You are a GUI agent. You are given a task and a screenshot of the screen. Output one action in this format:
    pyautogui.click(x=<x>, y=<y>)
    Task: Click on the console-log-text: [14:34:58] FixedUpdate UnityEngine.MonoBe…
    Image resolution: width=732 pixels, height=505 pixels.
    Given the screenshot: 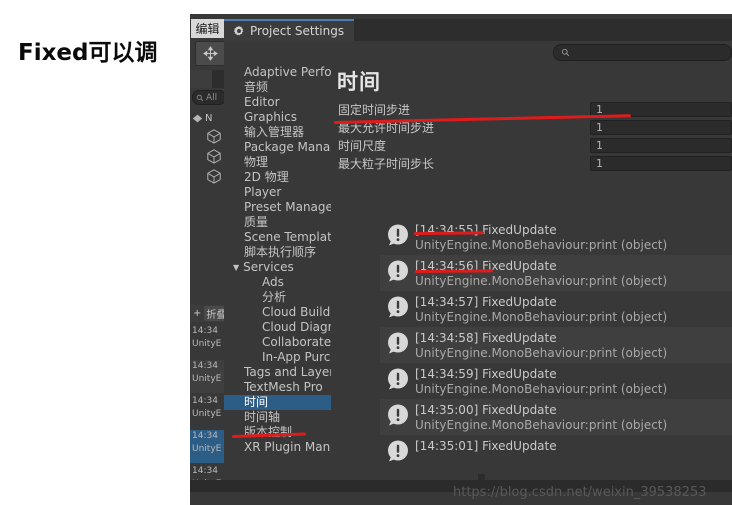 What is the action you would take?
    pyautogui.click(x=573, y=346)
    